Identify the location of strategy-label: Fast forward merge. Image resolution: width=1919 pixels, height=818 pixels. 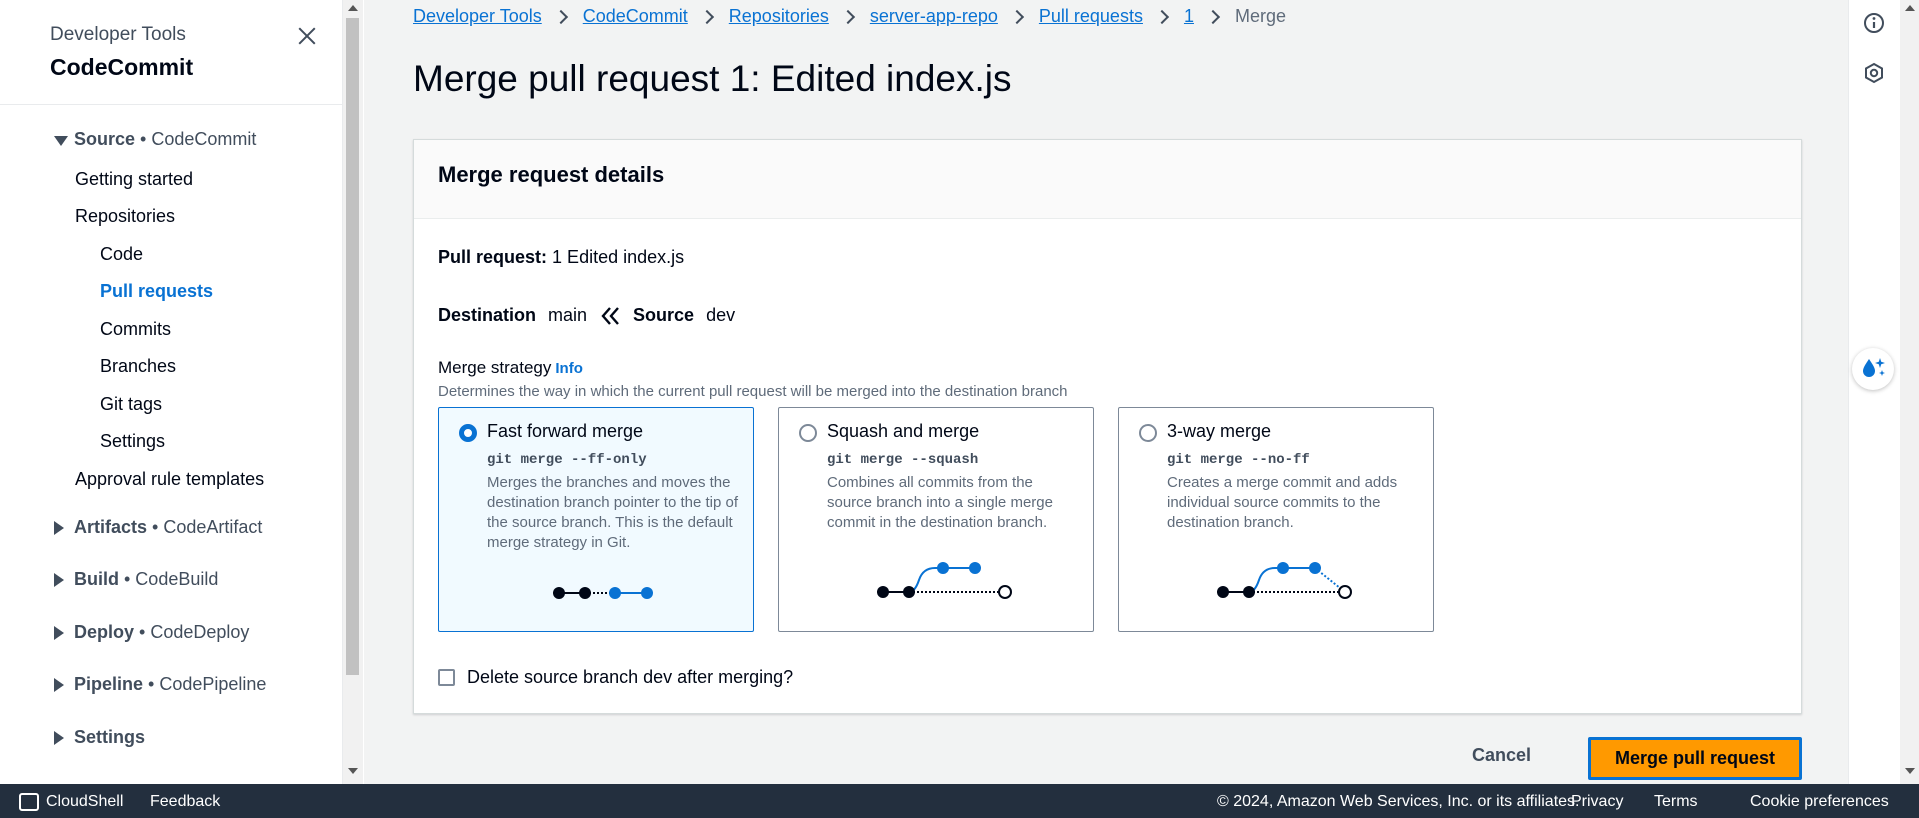
(565, 431).